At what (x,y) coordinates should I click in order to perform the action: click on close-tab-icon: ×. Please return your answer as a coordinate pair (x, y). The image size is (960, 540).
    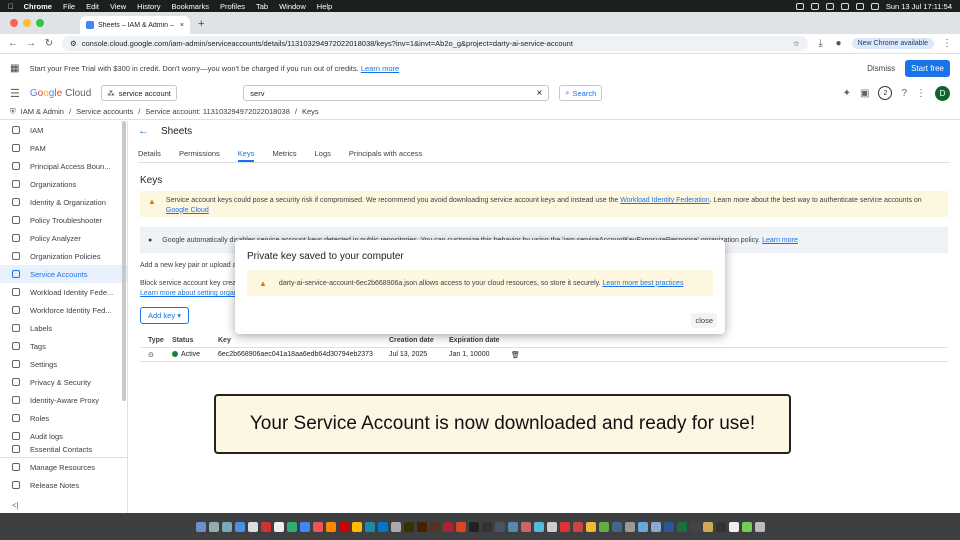
    Looking at the image, I should click on (182, 25).